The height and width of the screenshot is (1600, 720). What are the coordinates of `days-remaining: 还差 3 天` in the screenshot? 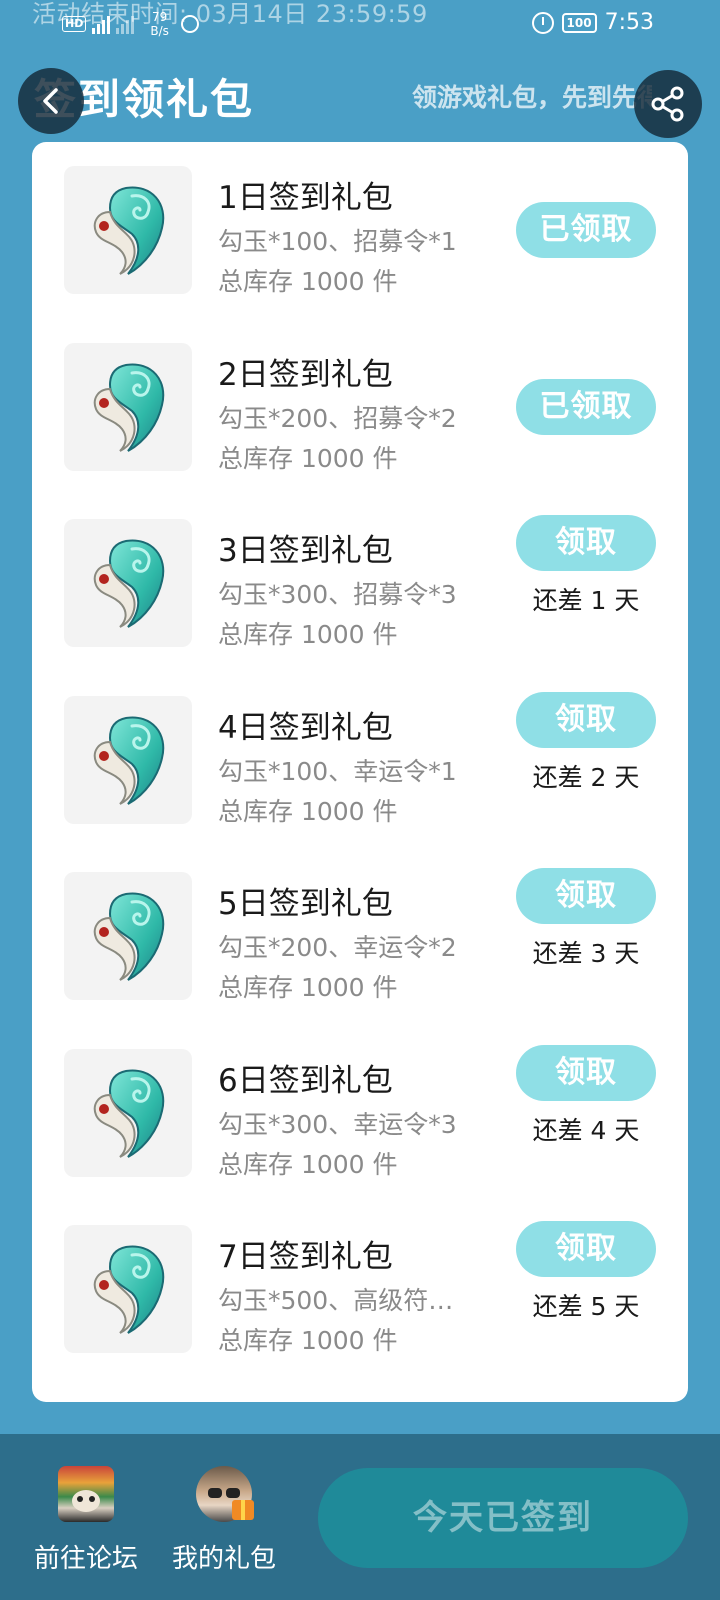 It's located at (586, 953).